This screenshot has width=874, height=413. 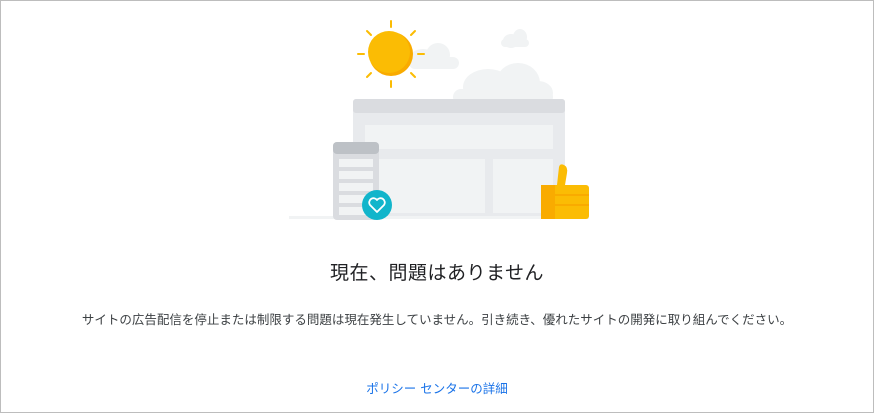 I want to click on policy-center-link: ポリシー センターの詳細, so click(x=437, y=387).